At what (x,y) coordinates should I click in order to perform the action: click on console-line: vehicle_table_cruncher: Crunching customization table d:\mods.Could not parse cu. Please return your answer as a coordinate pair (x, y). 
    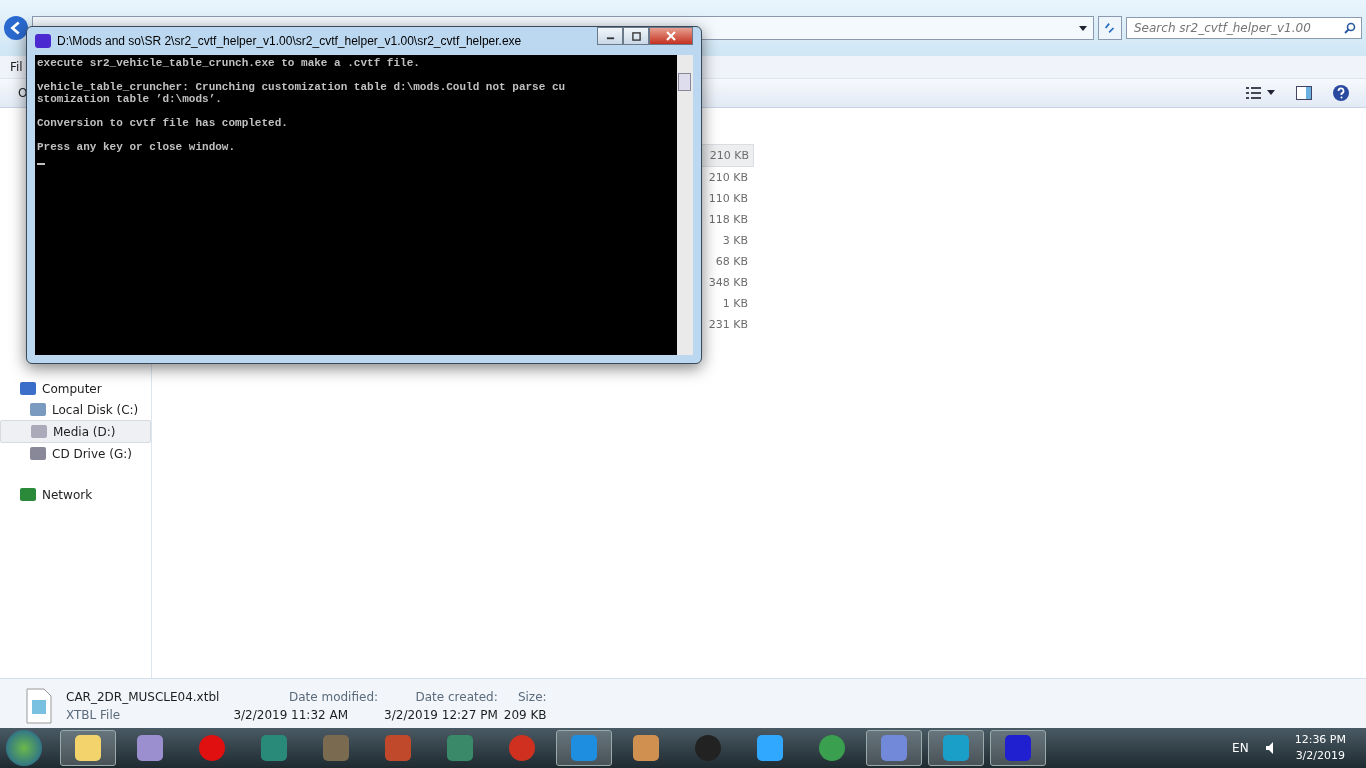
    Looking at the image, I should click on (302, 87).